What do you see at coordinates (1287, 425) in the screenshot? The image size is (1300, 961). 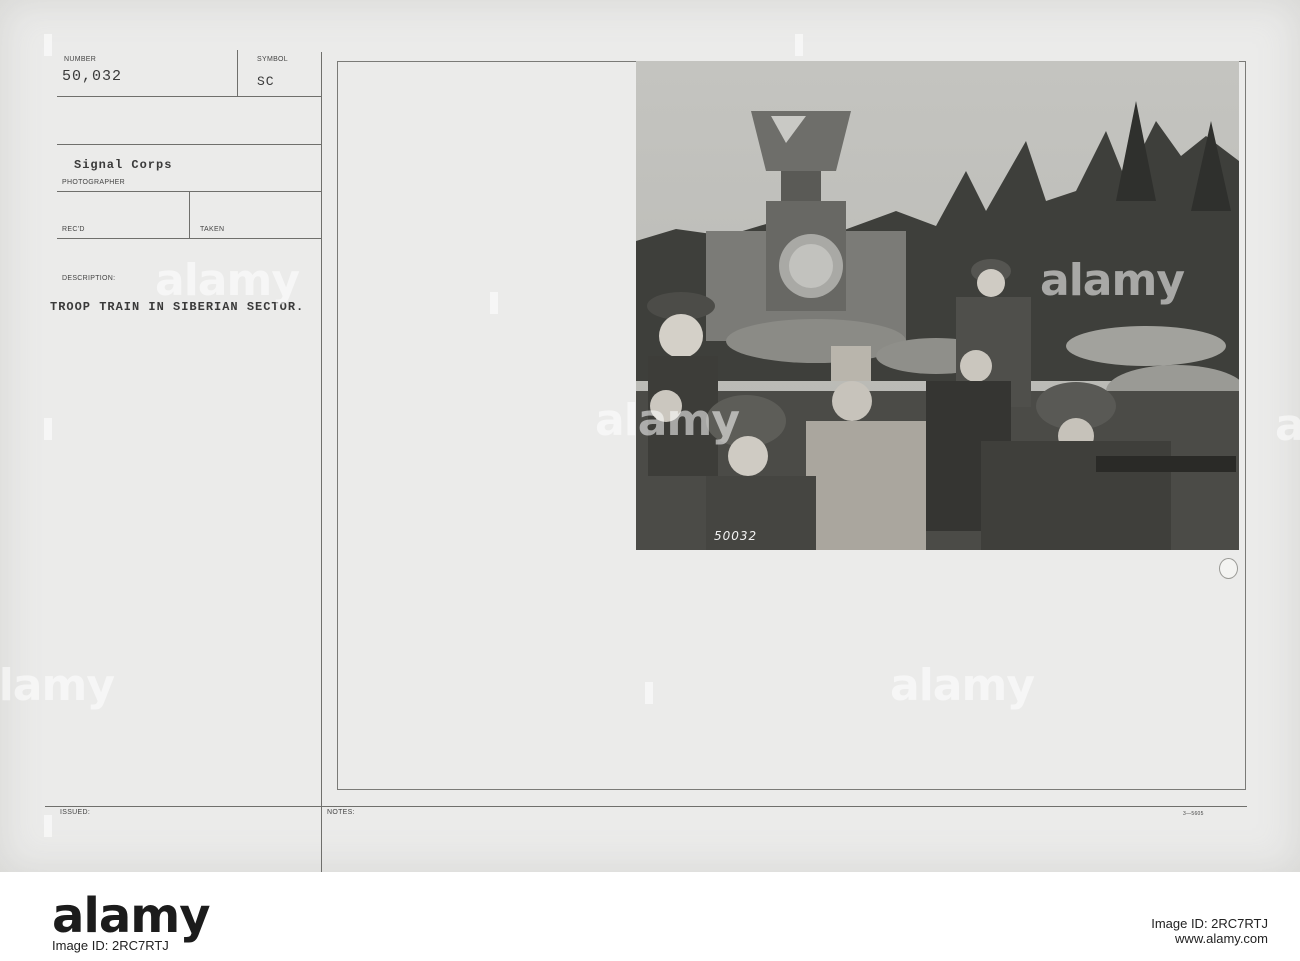 I see `watermark-right-edge: alamy` at bounding box center [1287, 425].